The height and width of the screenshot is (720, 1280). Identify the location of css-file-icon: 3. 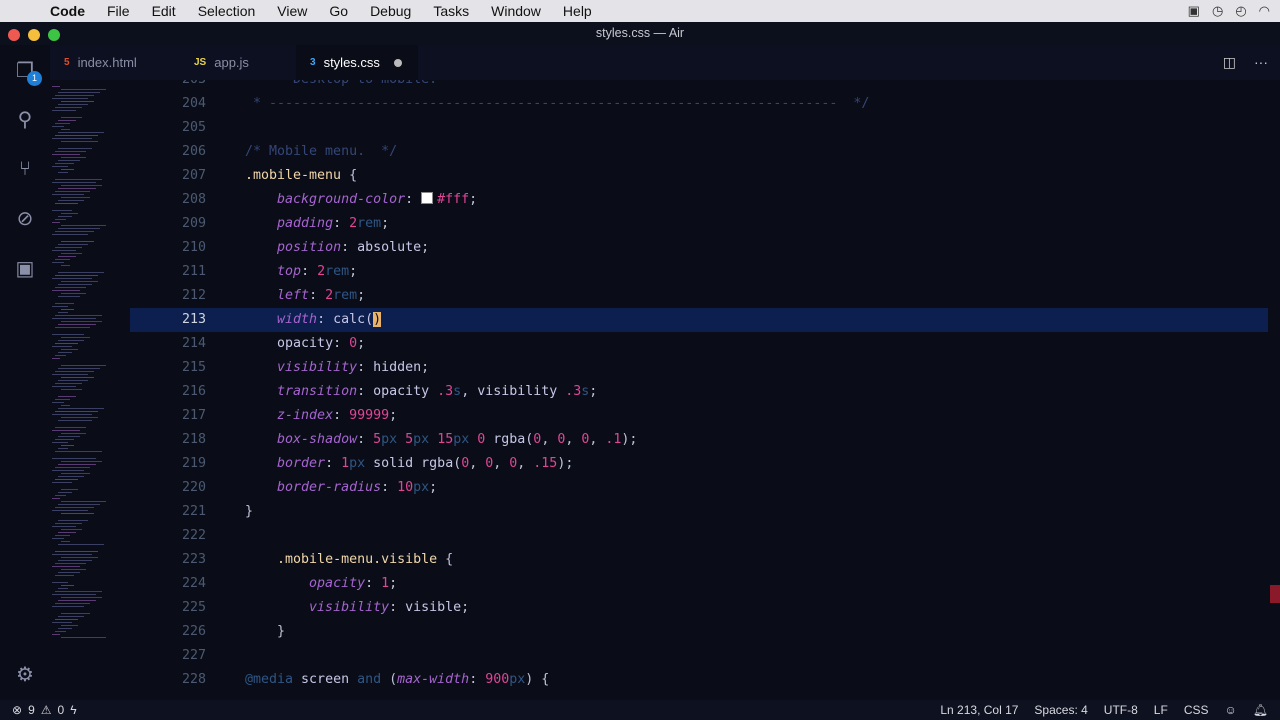
(313, 62).